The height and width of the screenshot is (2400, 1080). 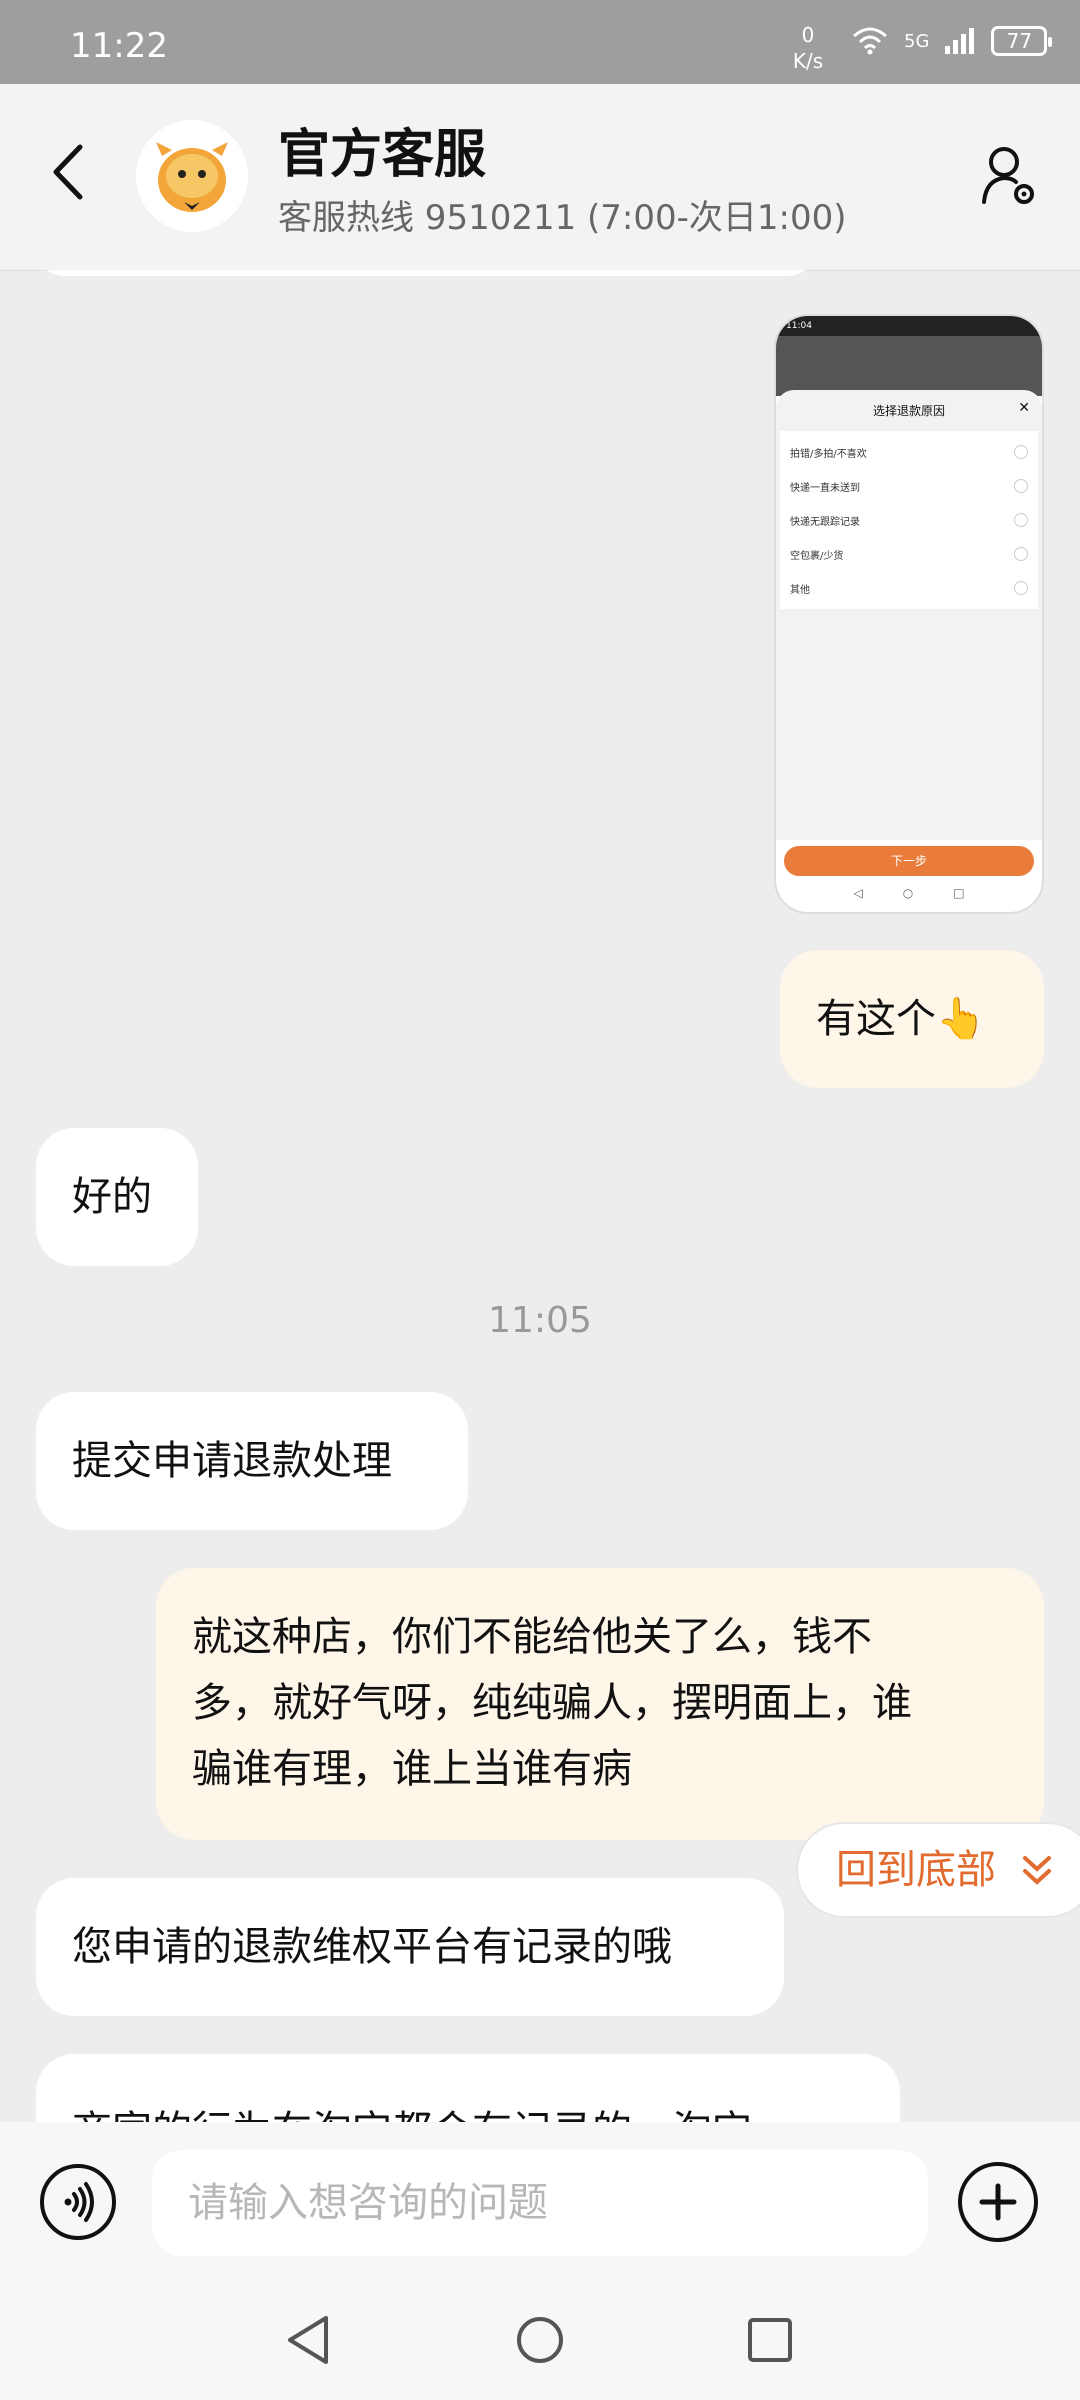 I want to click on incoming-message: 好的, so click(x=117, y=1197).